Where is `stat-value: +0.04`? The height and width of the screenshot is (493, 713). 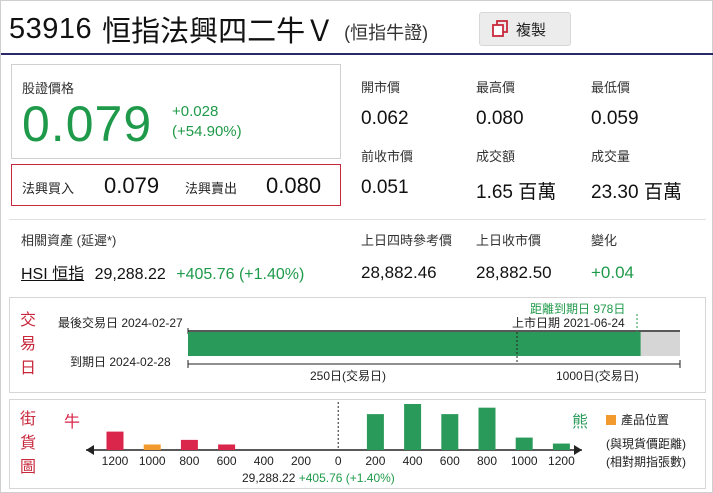 stat-value: +0.04 is located at coordinates (613, 272).